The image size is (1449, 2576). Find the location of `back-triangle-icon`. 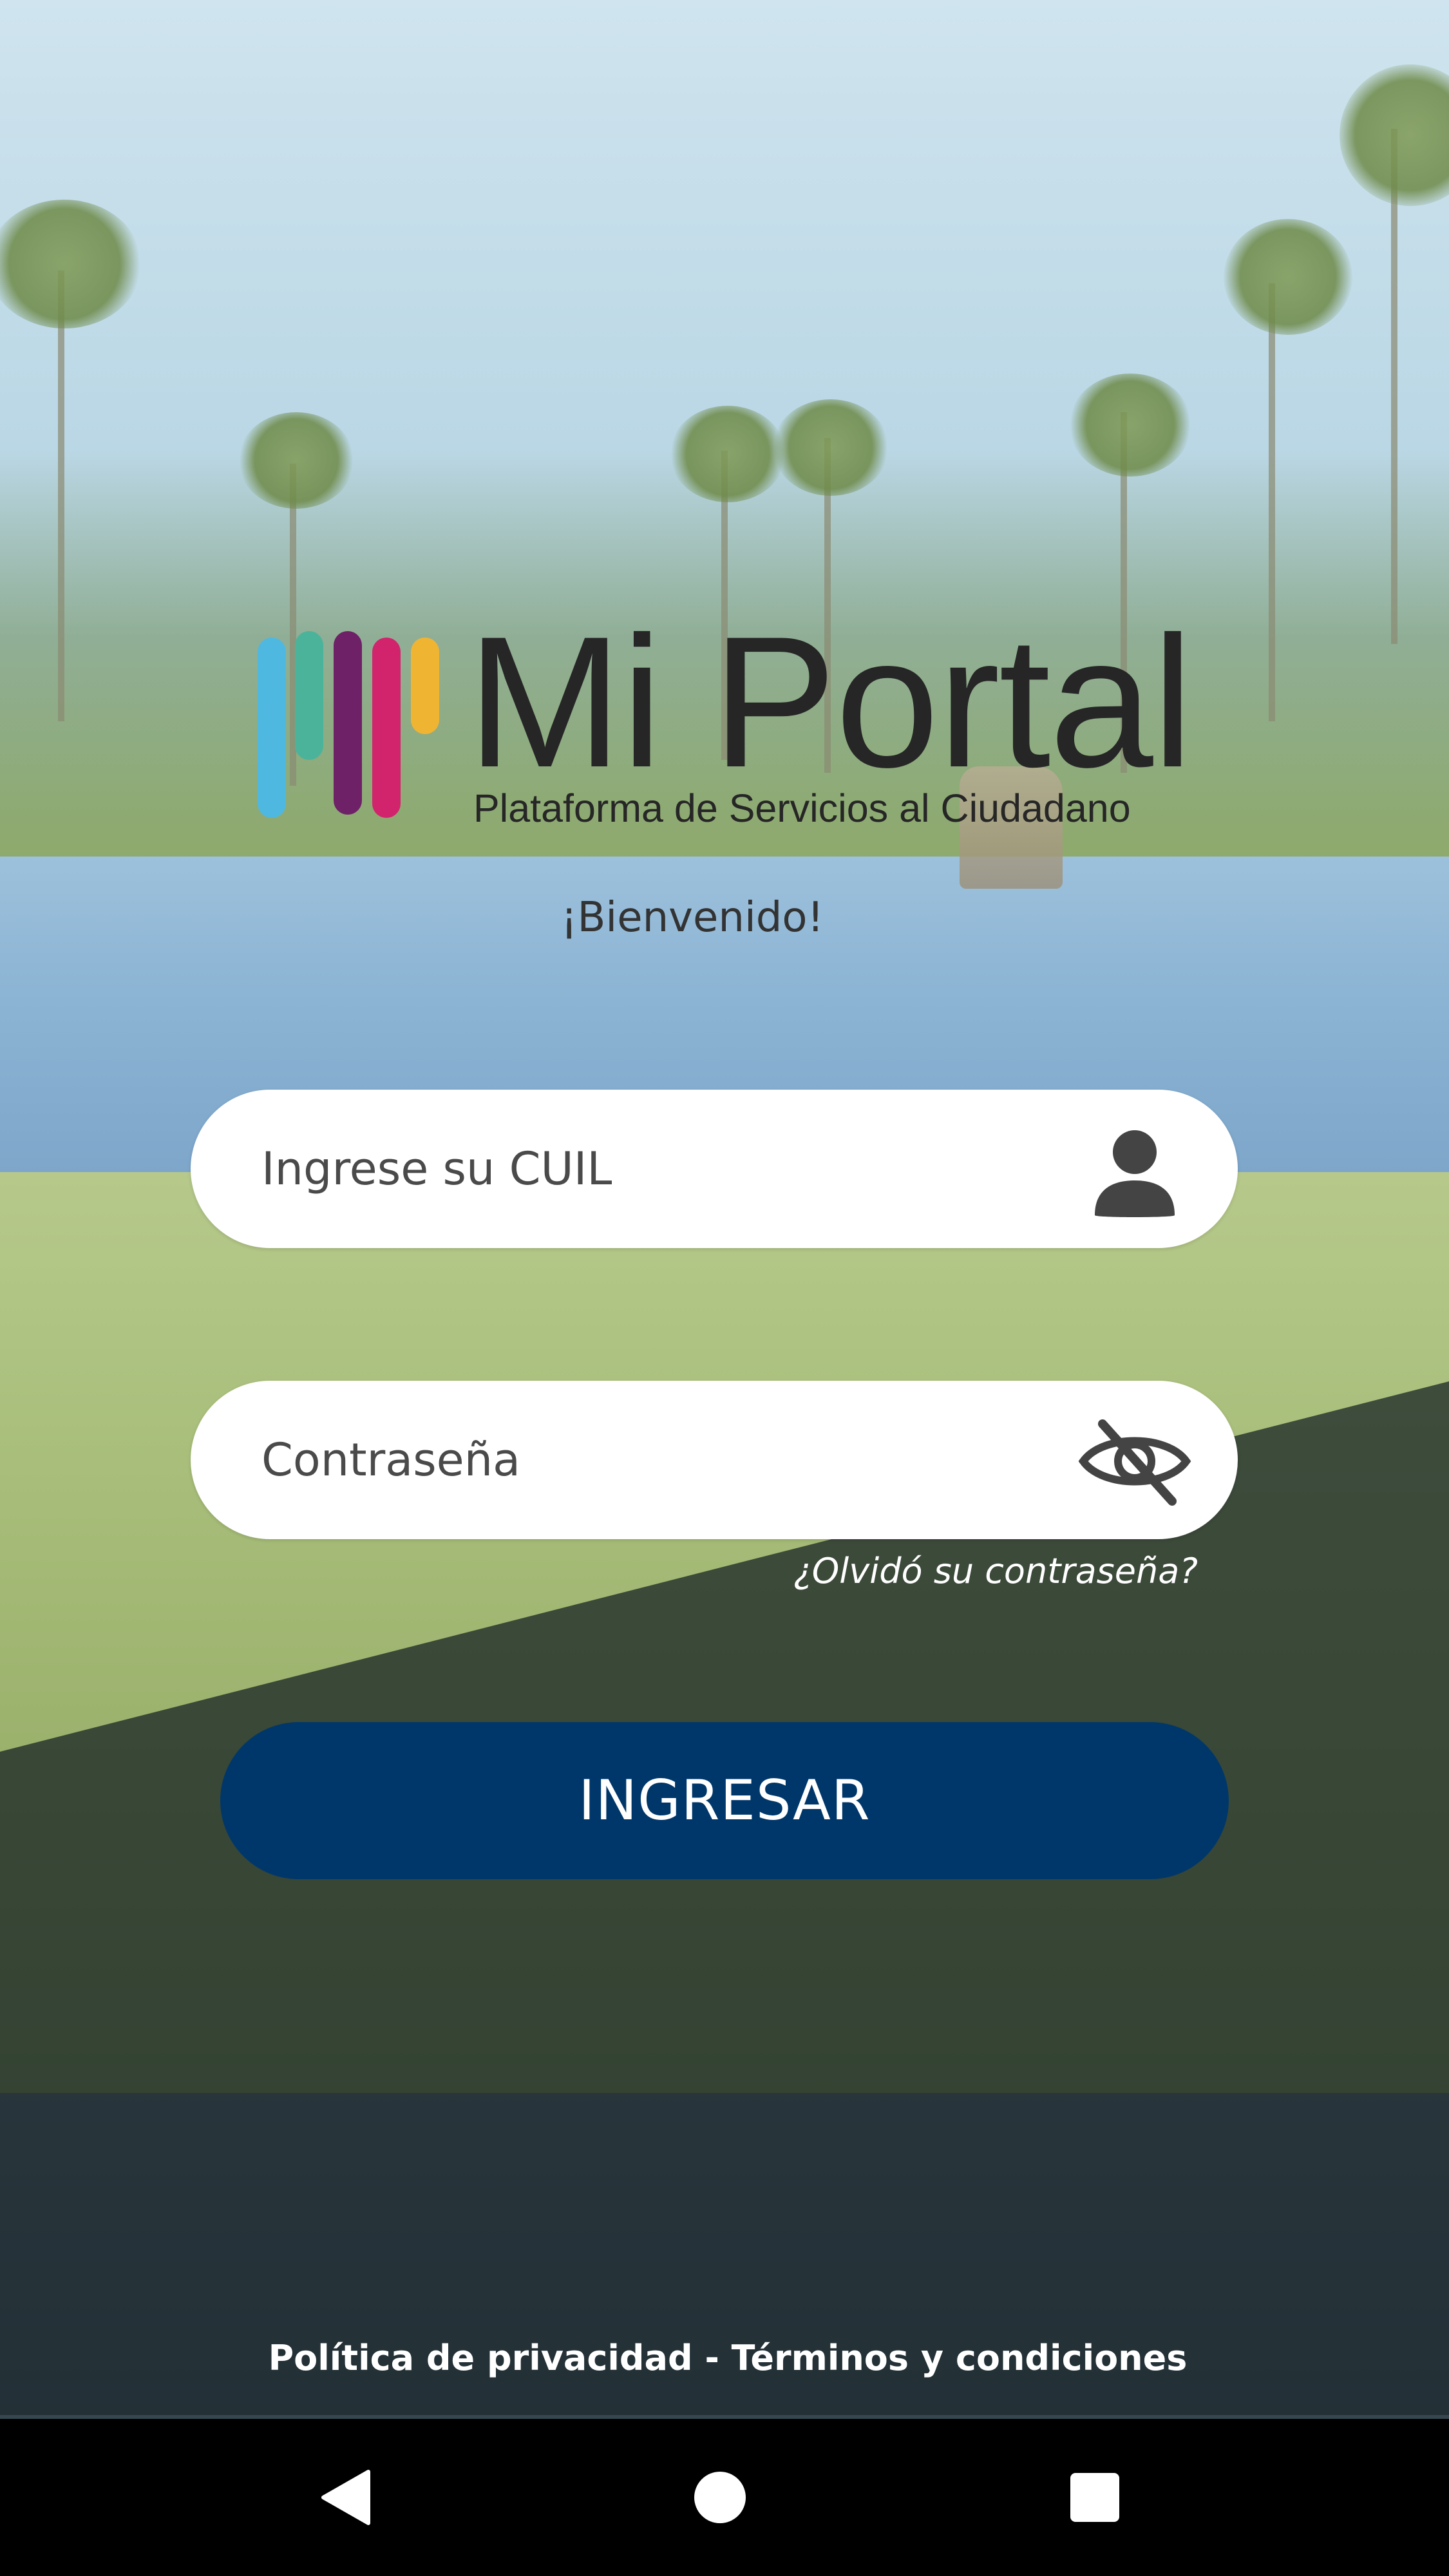

back-triangle-icon is located at coordinates (347, 2497).